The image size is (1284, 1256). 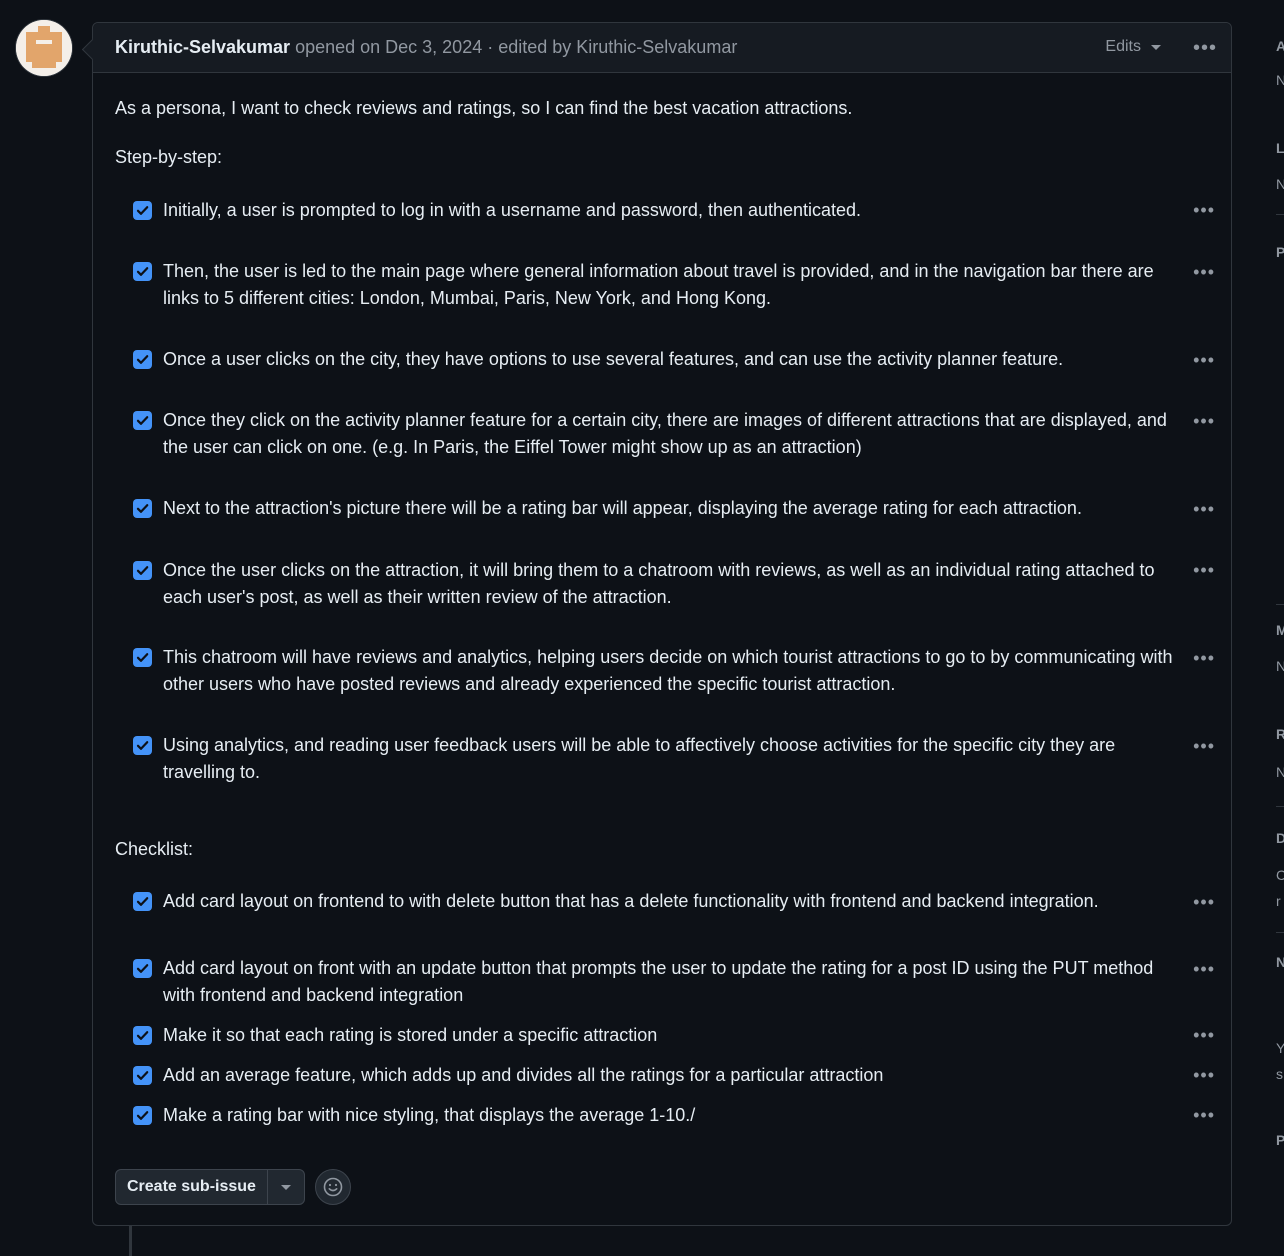 I want to click on sidebar-fragment: C, so click(x=1280, y=875).